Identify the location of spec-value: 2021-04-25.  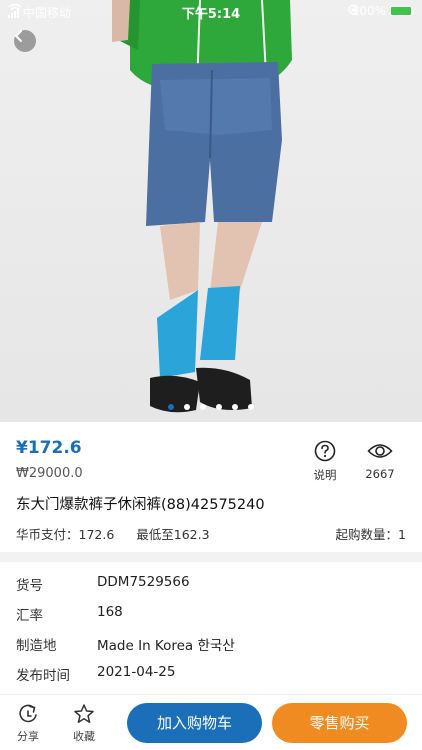
(136, 672).